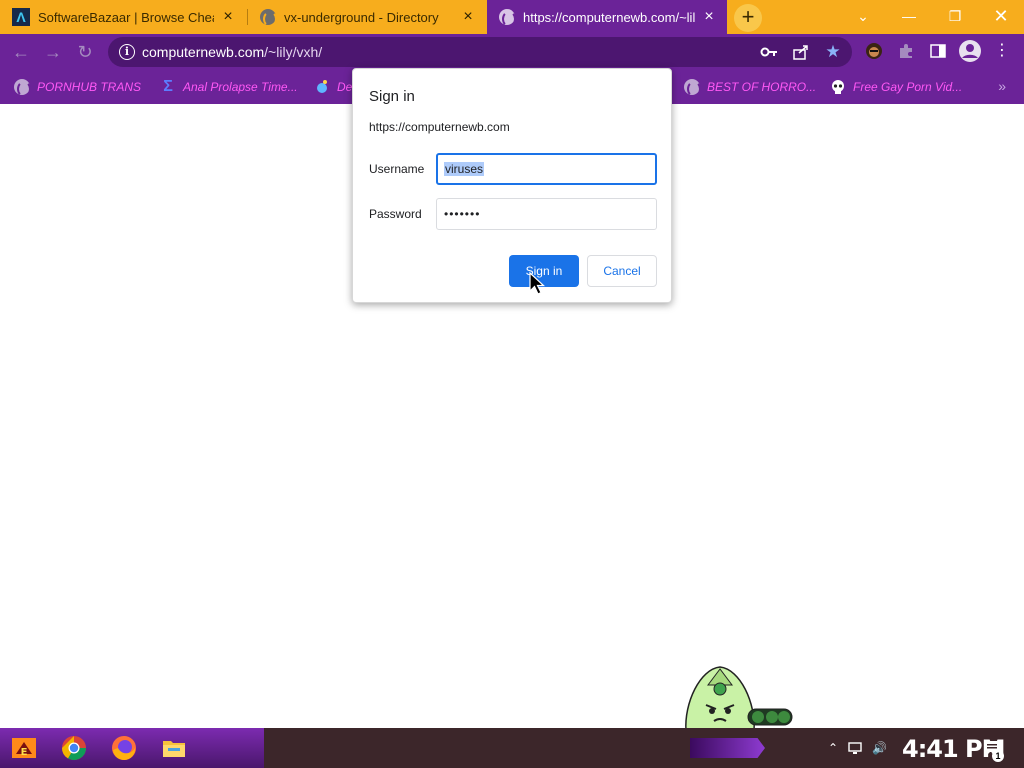  What do you see at coordinates (395, 214) in the screenshot?
I see `password-label: Password` at bounding box center [395, 214].